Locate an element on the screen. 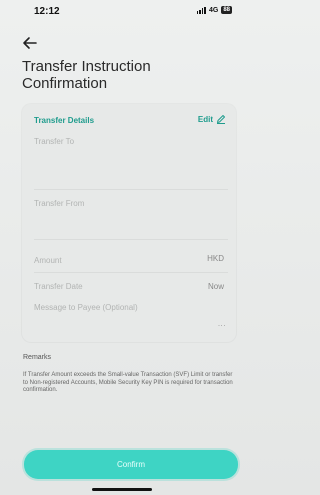 This screenshot has width=320, height=495. transfer-to-label: Transfer To is located at coordinates (54, 141).